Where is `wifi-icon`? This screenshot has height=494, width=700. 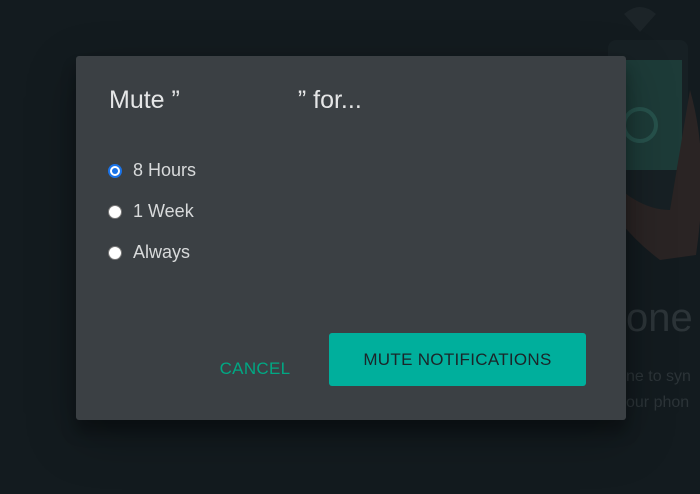
wifi-icon is located at coordinates (640, 19).